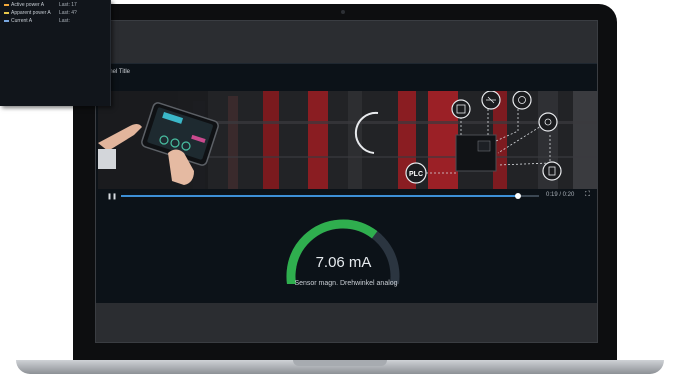  Describe the element at coordinates (587, 195) in the screenshot. I see `fullscreen-icon: ⛶` at that location.